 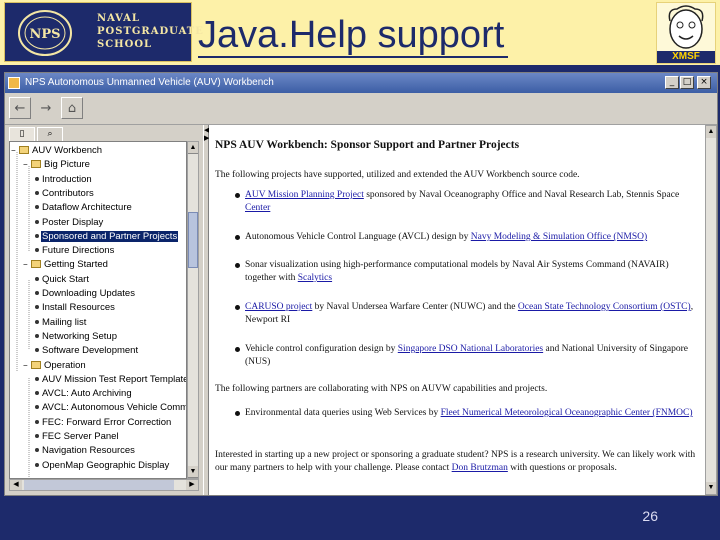 What do you see at coordinates (604, 307) in the screenshot?
I see `project-link: Ocean State Technology Consortium (OSTC)` at bounding box center [604, 307].